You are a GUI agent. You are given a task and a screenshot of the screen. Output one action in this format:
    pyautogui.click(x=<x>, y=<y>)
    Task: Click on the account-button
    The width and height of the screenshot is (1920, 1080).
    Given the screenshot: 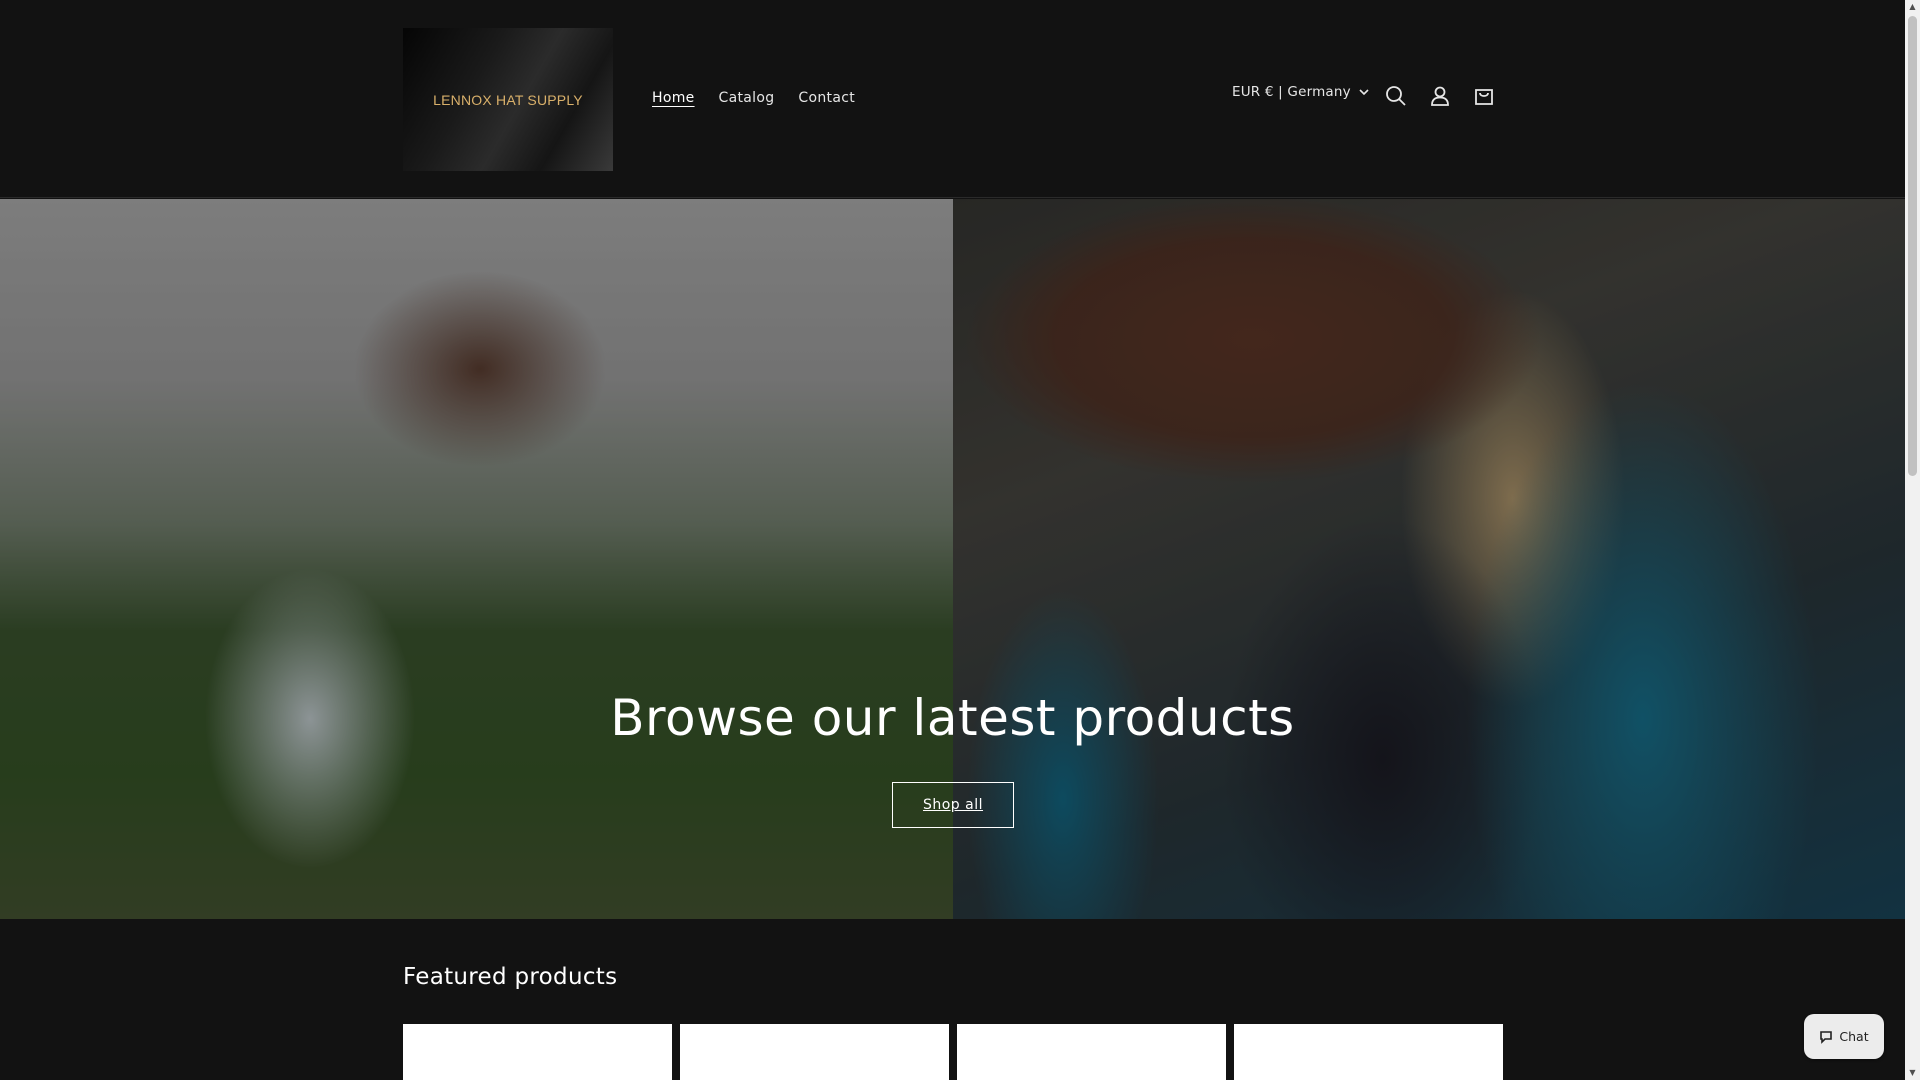 What is the action you would take?
    pyautogui.click(x=1440, y=96)
    